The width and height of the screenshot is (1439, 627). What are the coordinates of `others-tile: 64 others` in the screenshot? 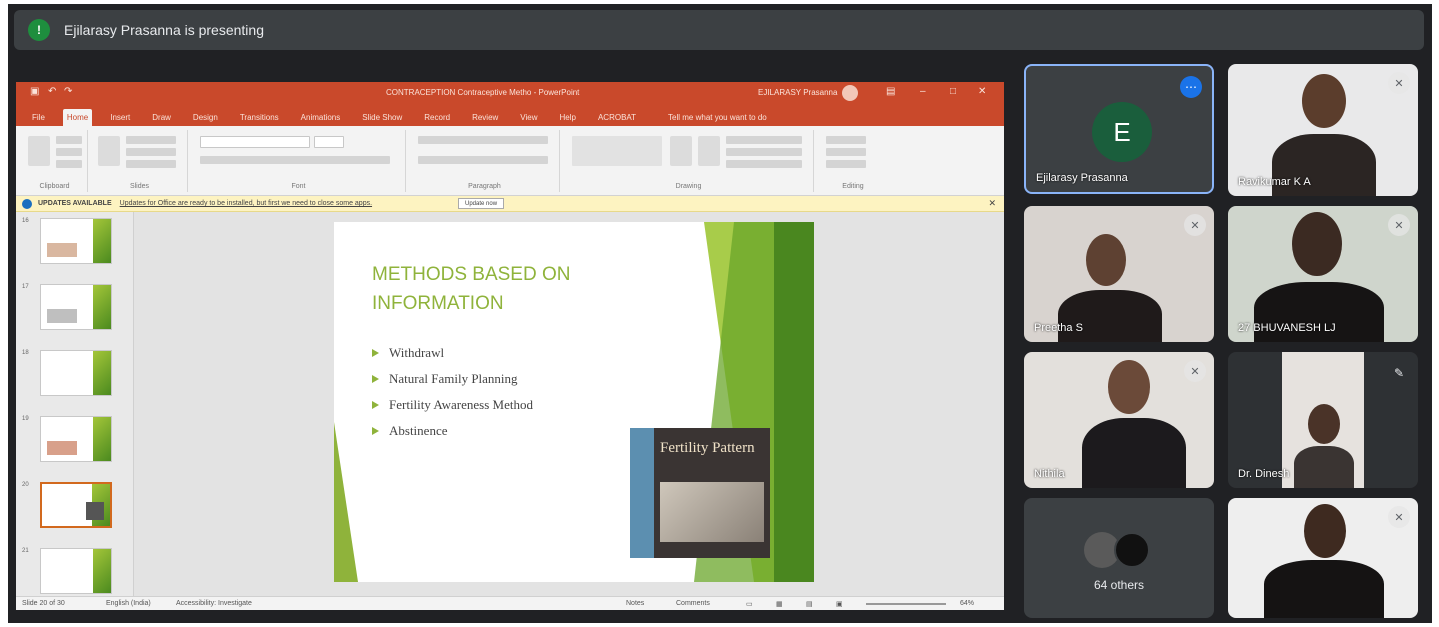 It's located at (1119, 558).